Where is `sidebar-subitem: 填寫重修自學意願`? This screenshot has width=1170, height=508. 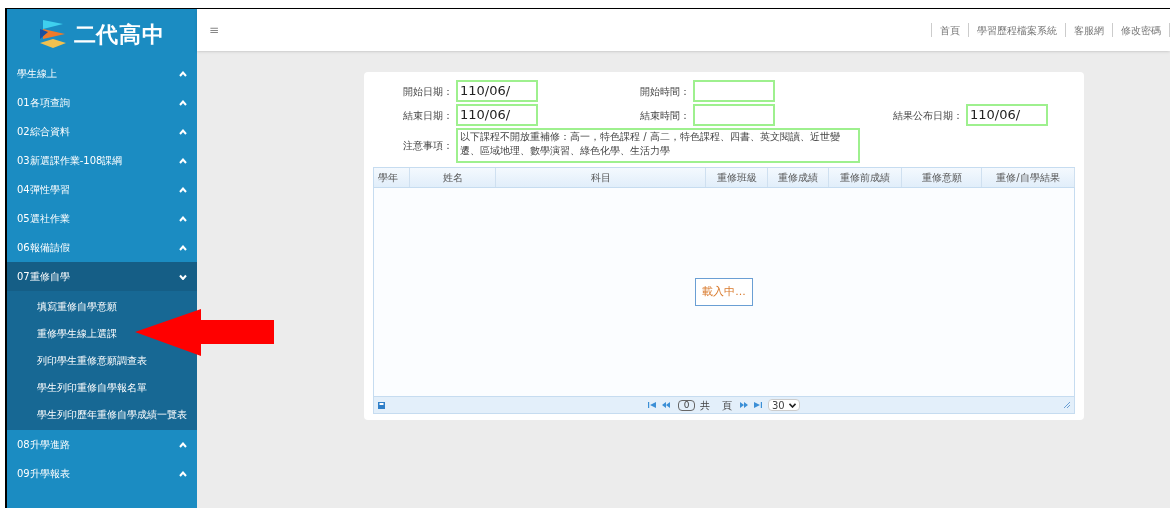
sidebar-subitem: 填寫重修自學意願 is located at coordinates (77, 306).